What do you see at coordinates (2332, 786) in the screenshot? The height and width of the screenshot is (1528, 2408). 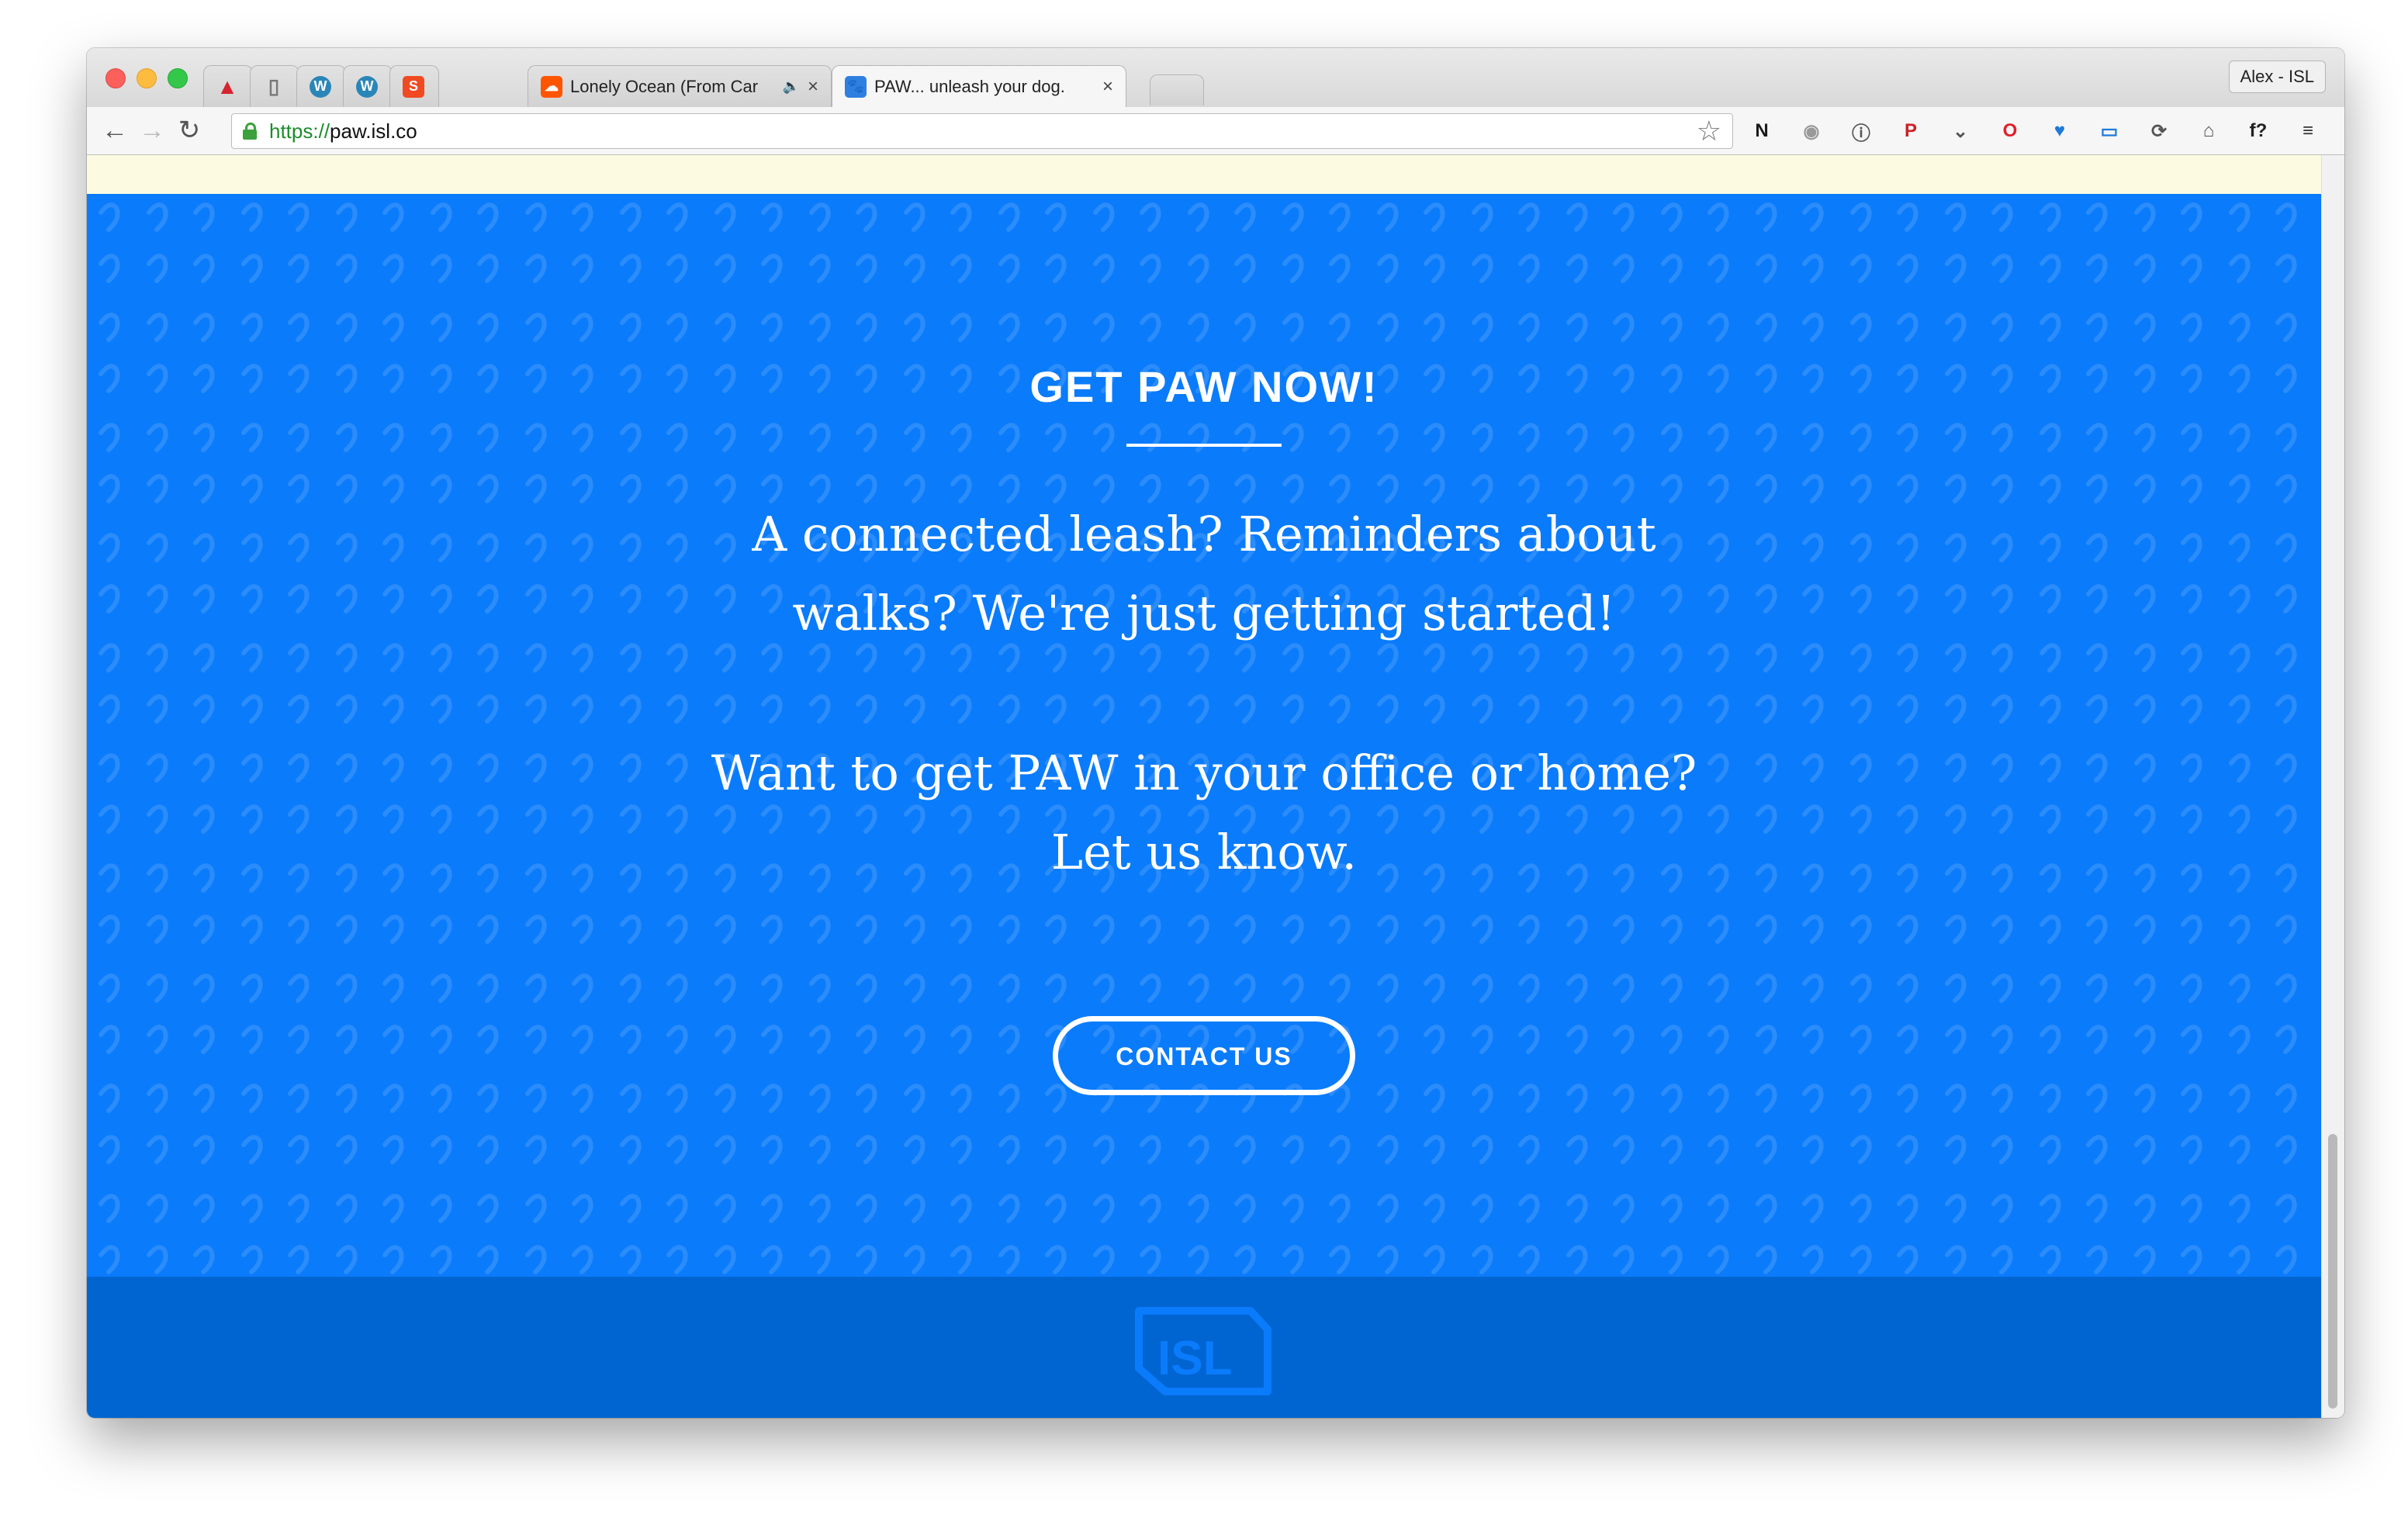 I see `page-scrollbar` at bounding box center [2332, 786].